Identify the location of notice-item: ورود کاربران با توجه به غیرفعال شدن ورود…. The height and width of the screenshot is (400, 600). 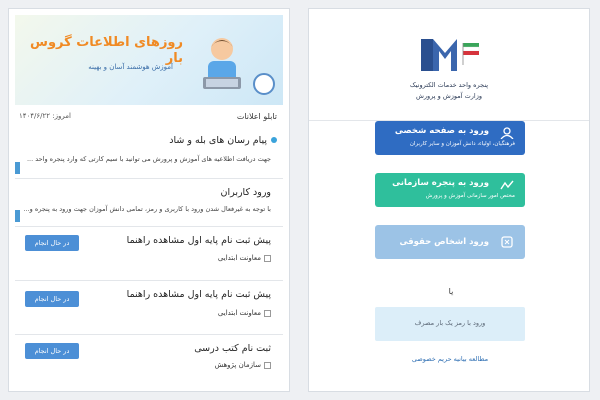
(149, 204).